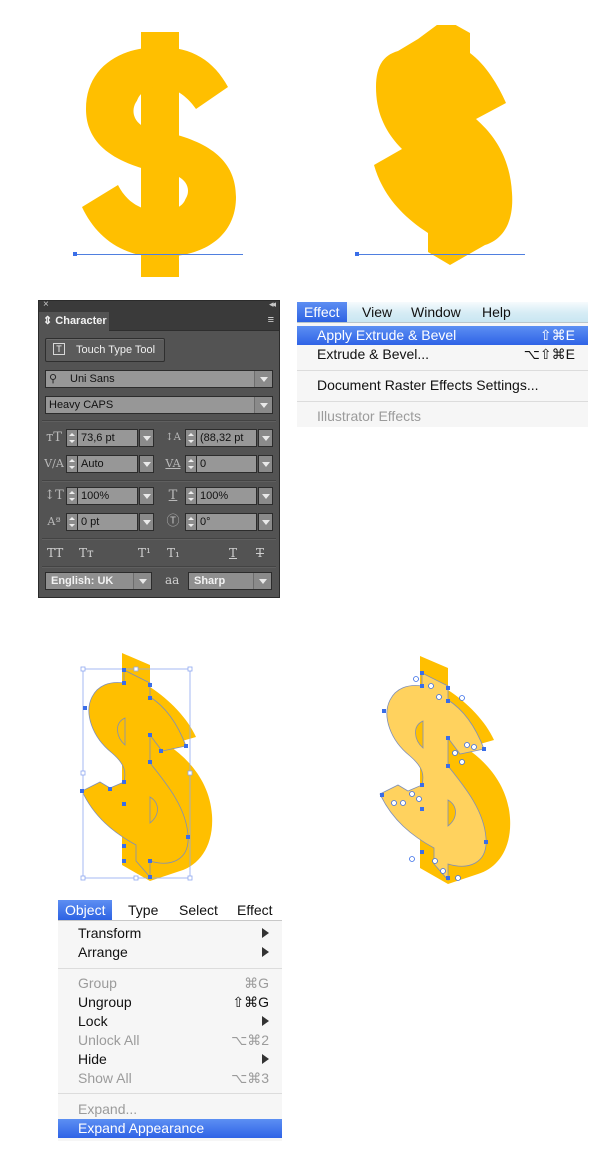  Describe the element at coordinates (191, 438) in the screenshot. I see `leading-stepper` at that location.